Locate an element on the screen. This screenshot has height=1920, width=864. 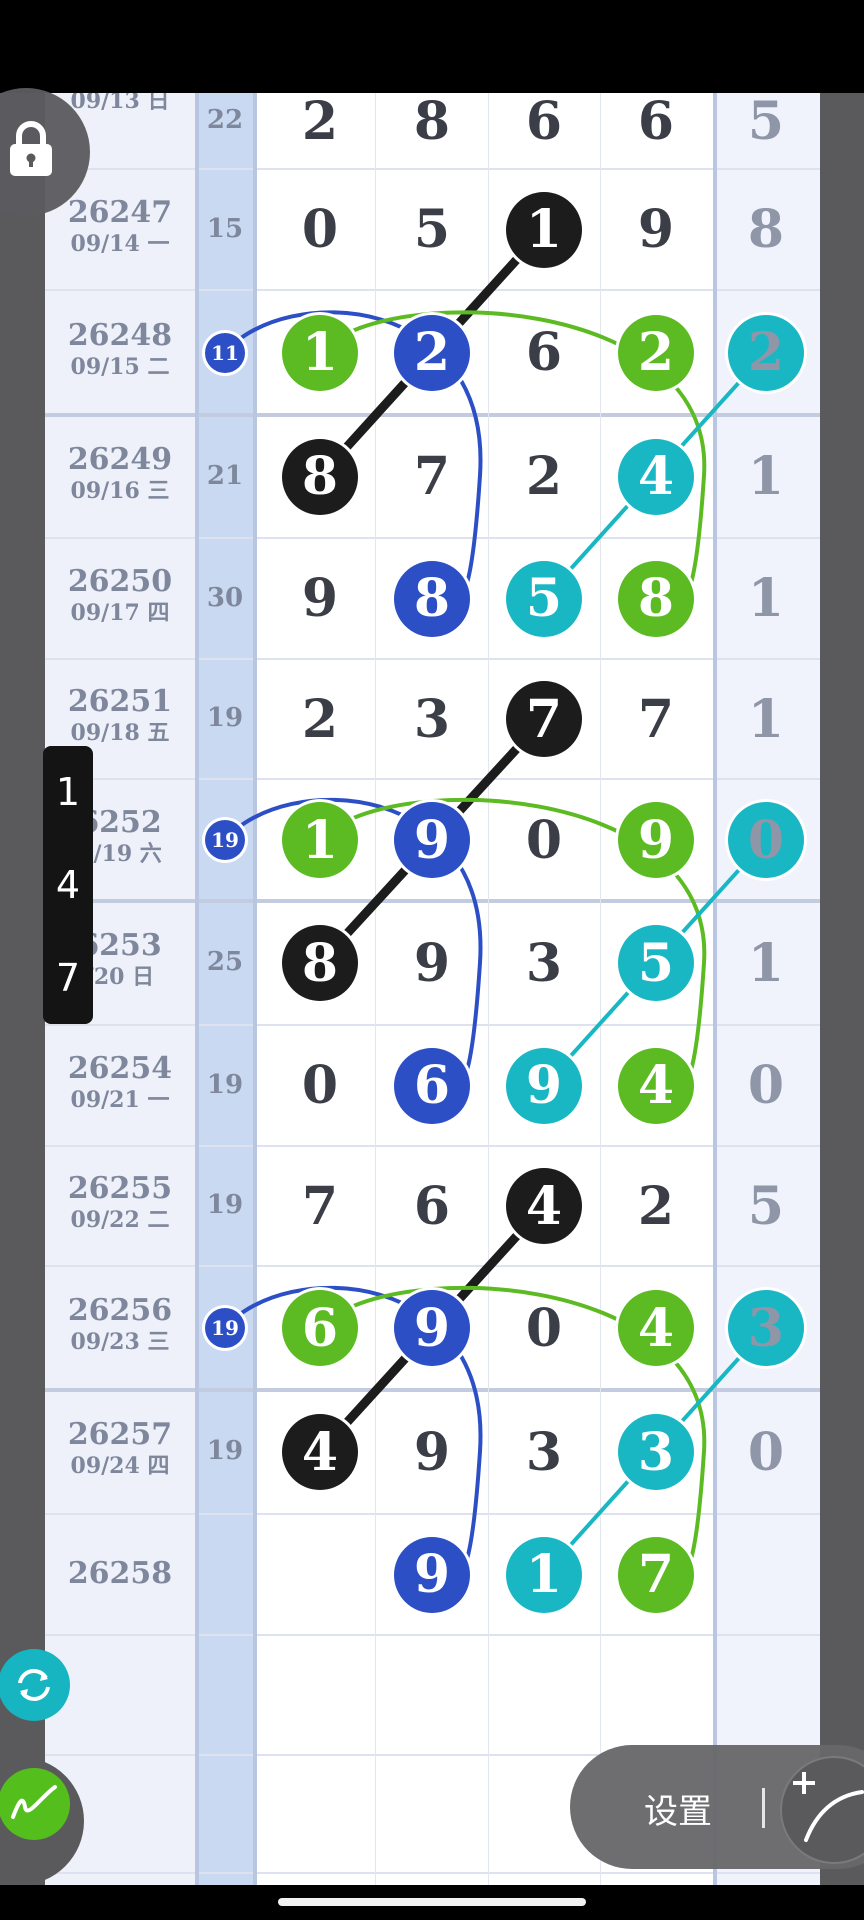
draw-line-button is located at coordinates (822, 1810).